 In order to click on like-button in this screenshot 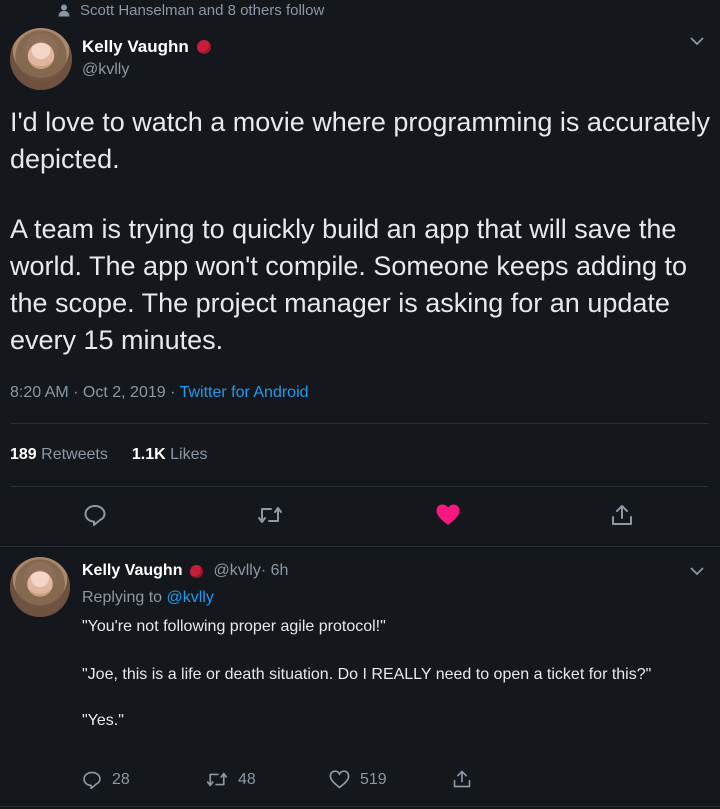, I will do `click(448, 515)`.